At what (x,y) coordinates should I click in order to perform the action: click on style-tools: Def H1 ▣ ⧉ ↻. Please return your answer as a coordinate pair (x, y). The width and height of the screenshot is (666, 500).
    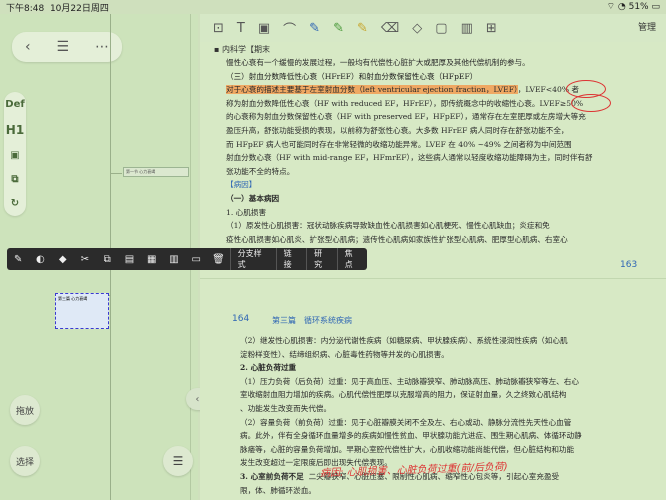
    Looking at the image, I should click on (15, 154).